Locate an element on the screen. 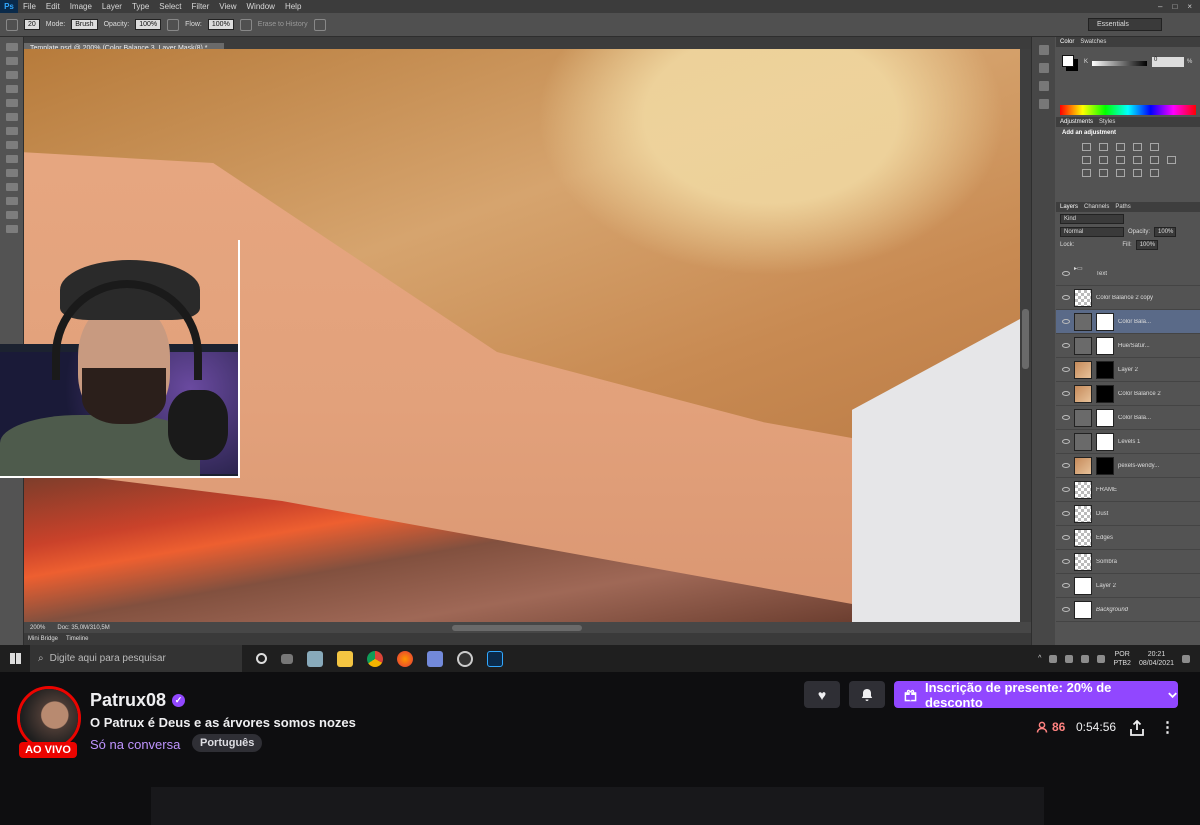  clock-time: 20:21 is located at coordinates (1156, 654).